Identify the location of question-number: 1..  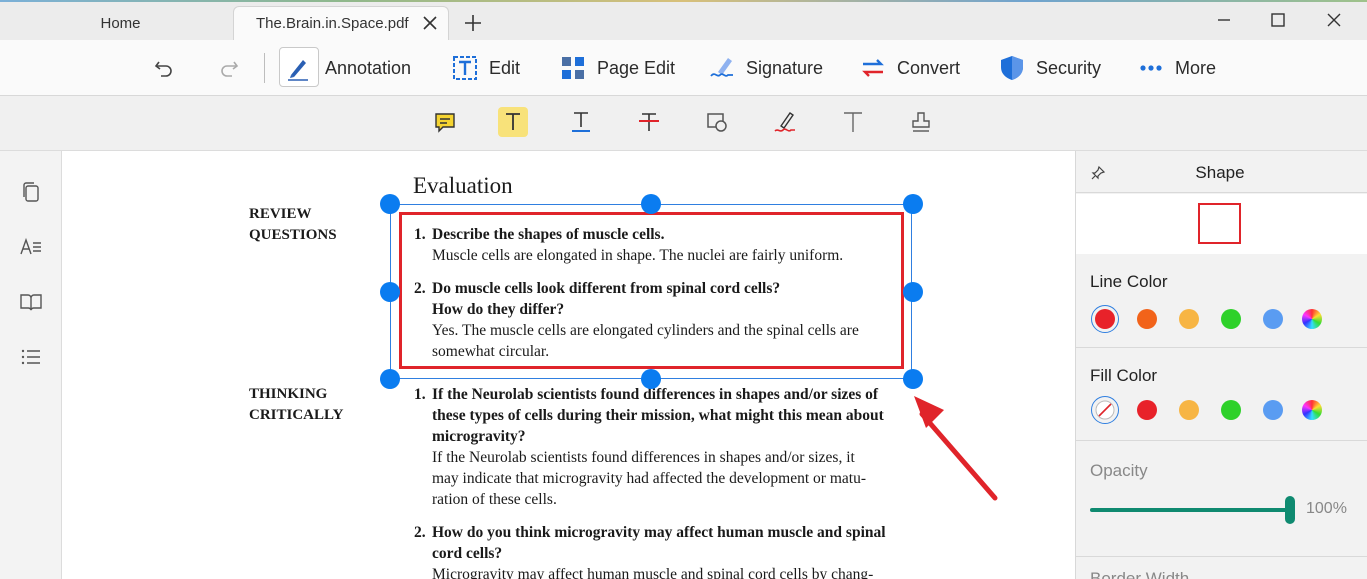
(420, 394).